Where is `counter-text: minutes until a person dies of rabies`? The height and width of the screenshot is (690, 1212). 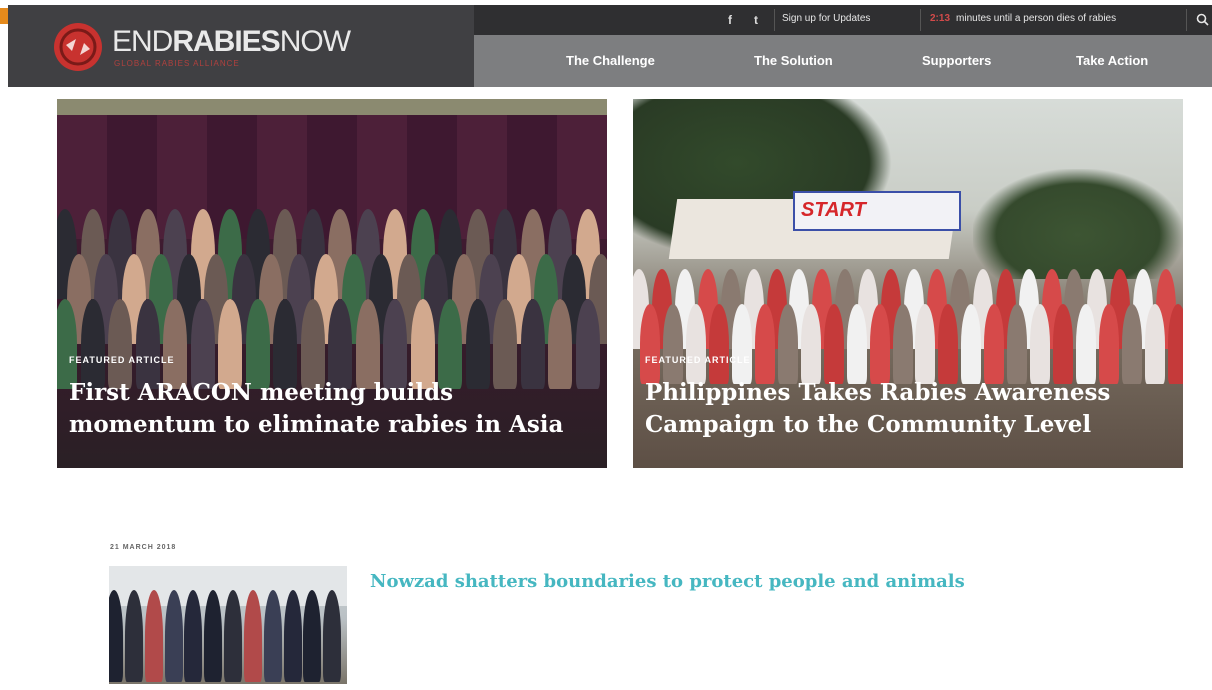 counter-text: minutes until a person dies of rabies is located at coordinates (1036, 18).